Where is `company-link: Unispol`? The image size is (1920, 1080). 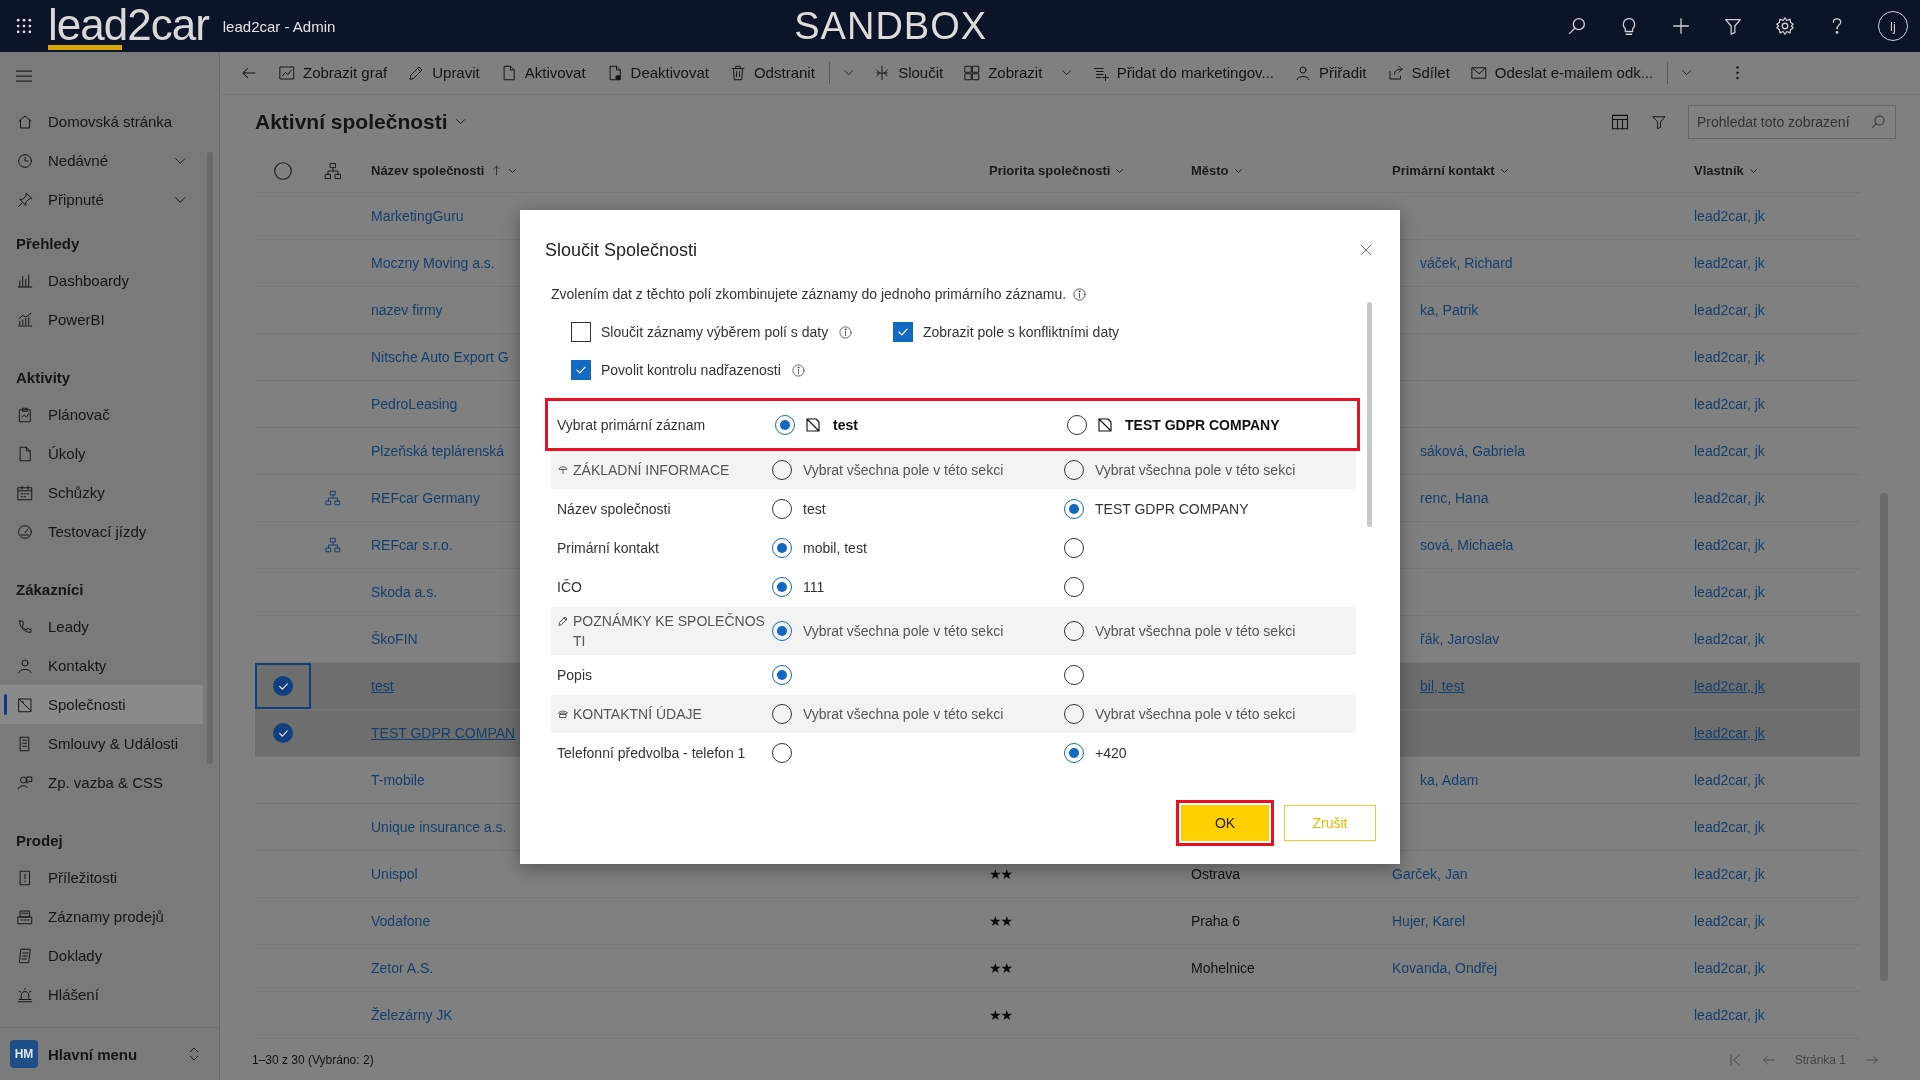
company-link: Unispol is located at coordinates (394, 874).